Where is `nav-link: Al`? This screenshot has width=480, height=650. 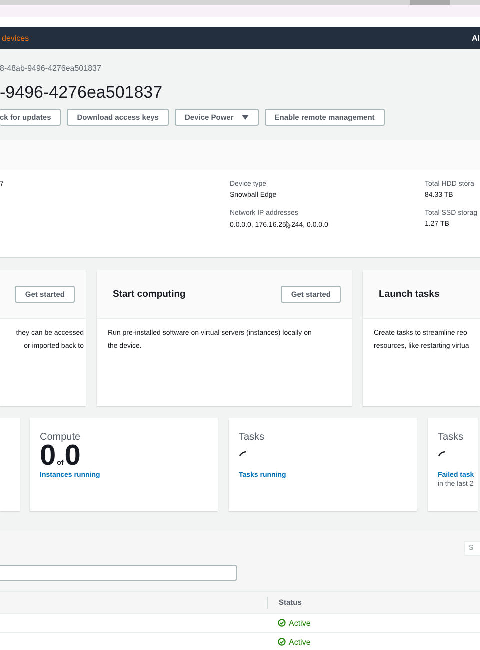
nav-link: Al is located at coordinates (476, 38).